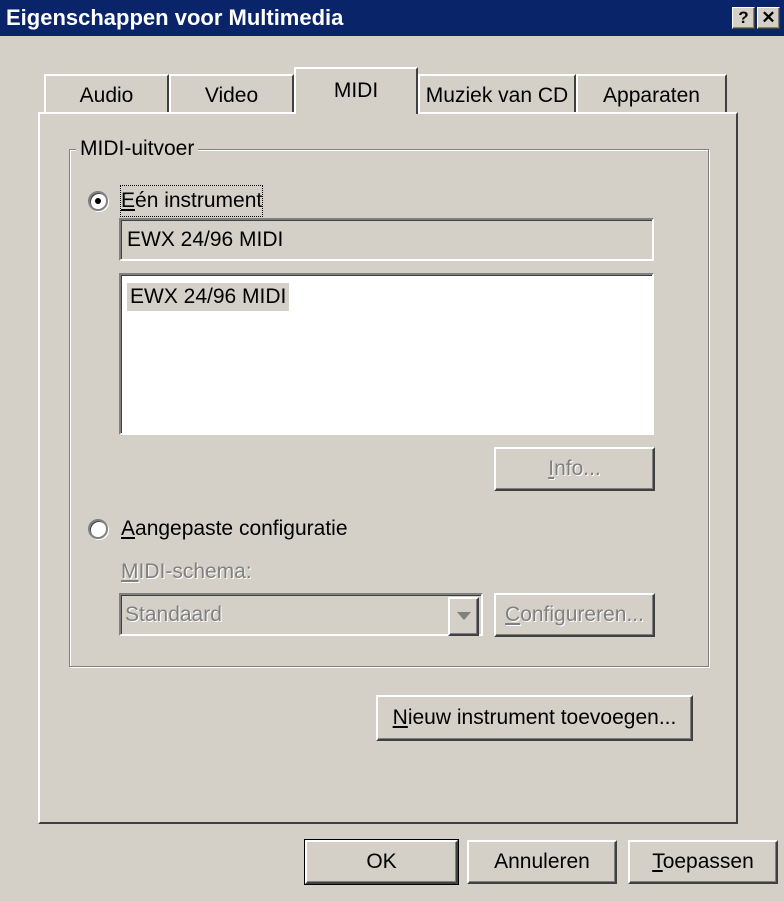 Image resolution: width=784 pixels, height=901 pixels. Describe the element at coordinates (542, 862) in the screenshot. I see `cancel-button: Annuleren` at that location.